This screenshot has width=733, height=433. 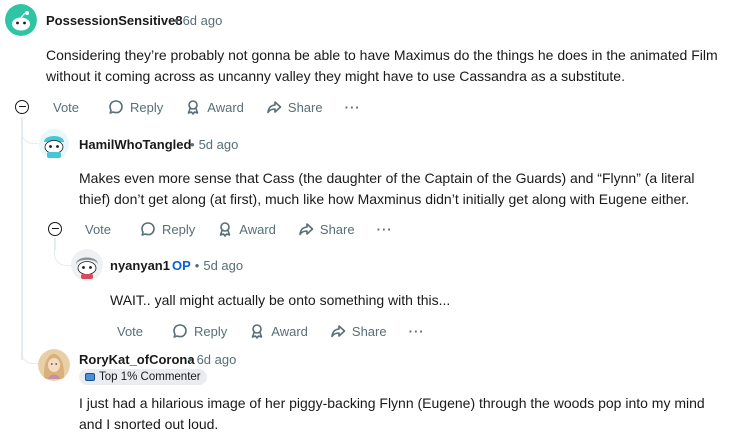 What do you see at coordinates (30, 356) in the screenshot?
I see `thread-branch-rory` at bounding box center [30, 356].